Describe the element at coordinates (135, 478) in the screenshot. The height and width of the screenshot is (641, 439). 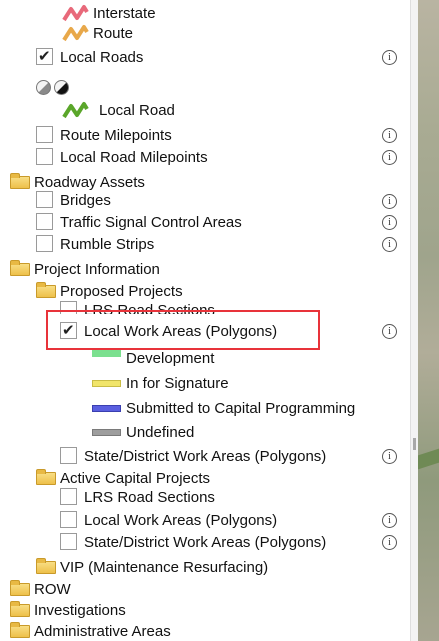
I see `active-capital-projects-label: Active Capital Projects` at that location.